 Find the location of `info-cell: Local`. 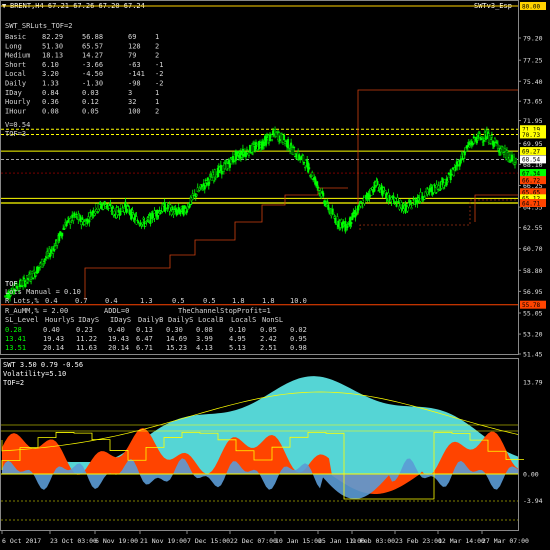

info-cell: Local is located at coordinates (15, 74).